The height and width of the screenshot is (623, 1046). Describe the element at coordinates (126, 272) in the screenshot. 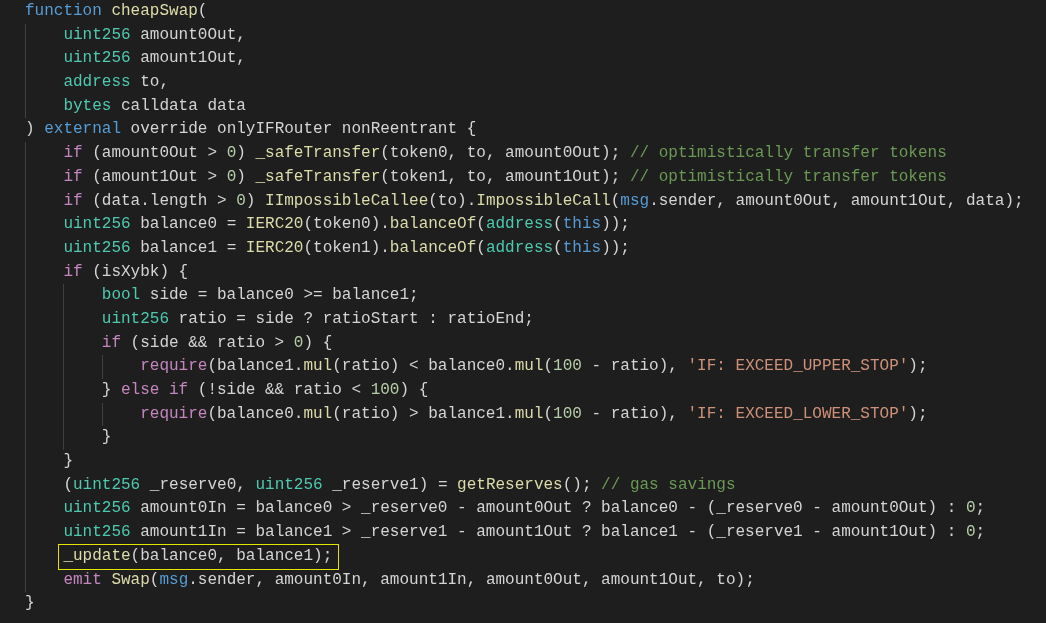

I see `code-line: if (isXybk) {` at that location.